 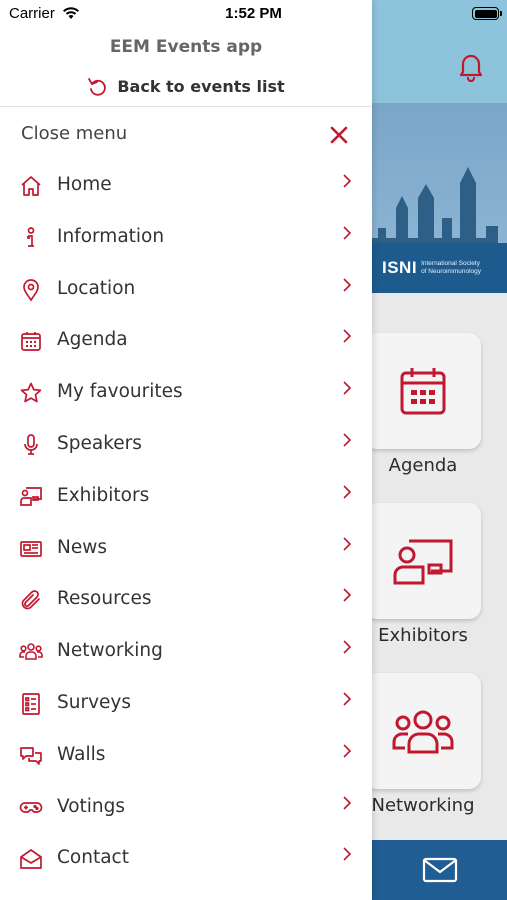 I want to click on tile-agenda-label: Agenda, so click(x=423, y=465).